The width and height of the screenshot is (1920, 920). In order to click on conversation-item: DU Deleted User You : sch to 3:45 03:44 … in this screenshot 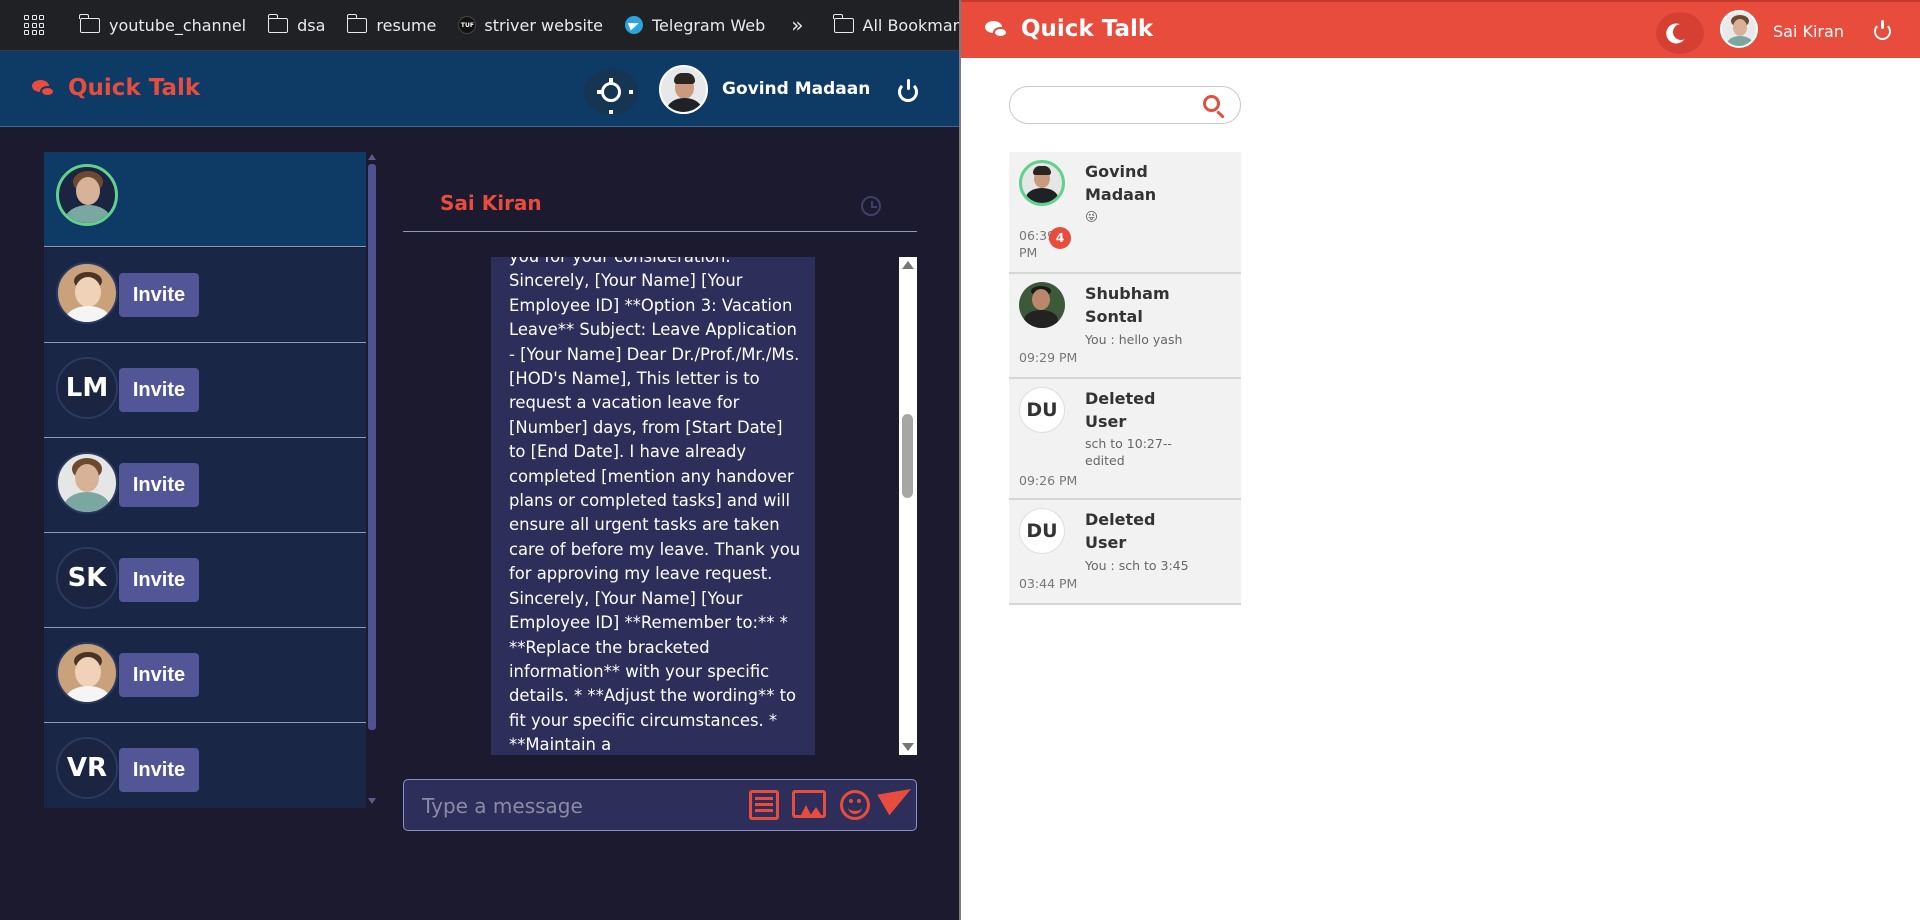, I will do `click(1125, 552)`.